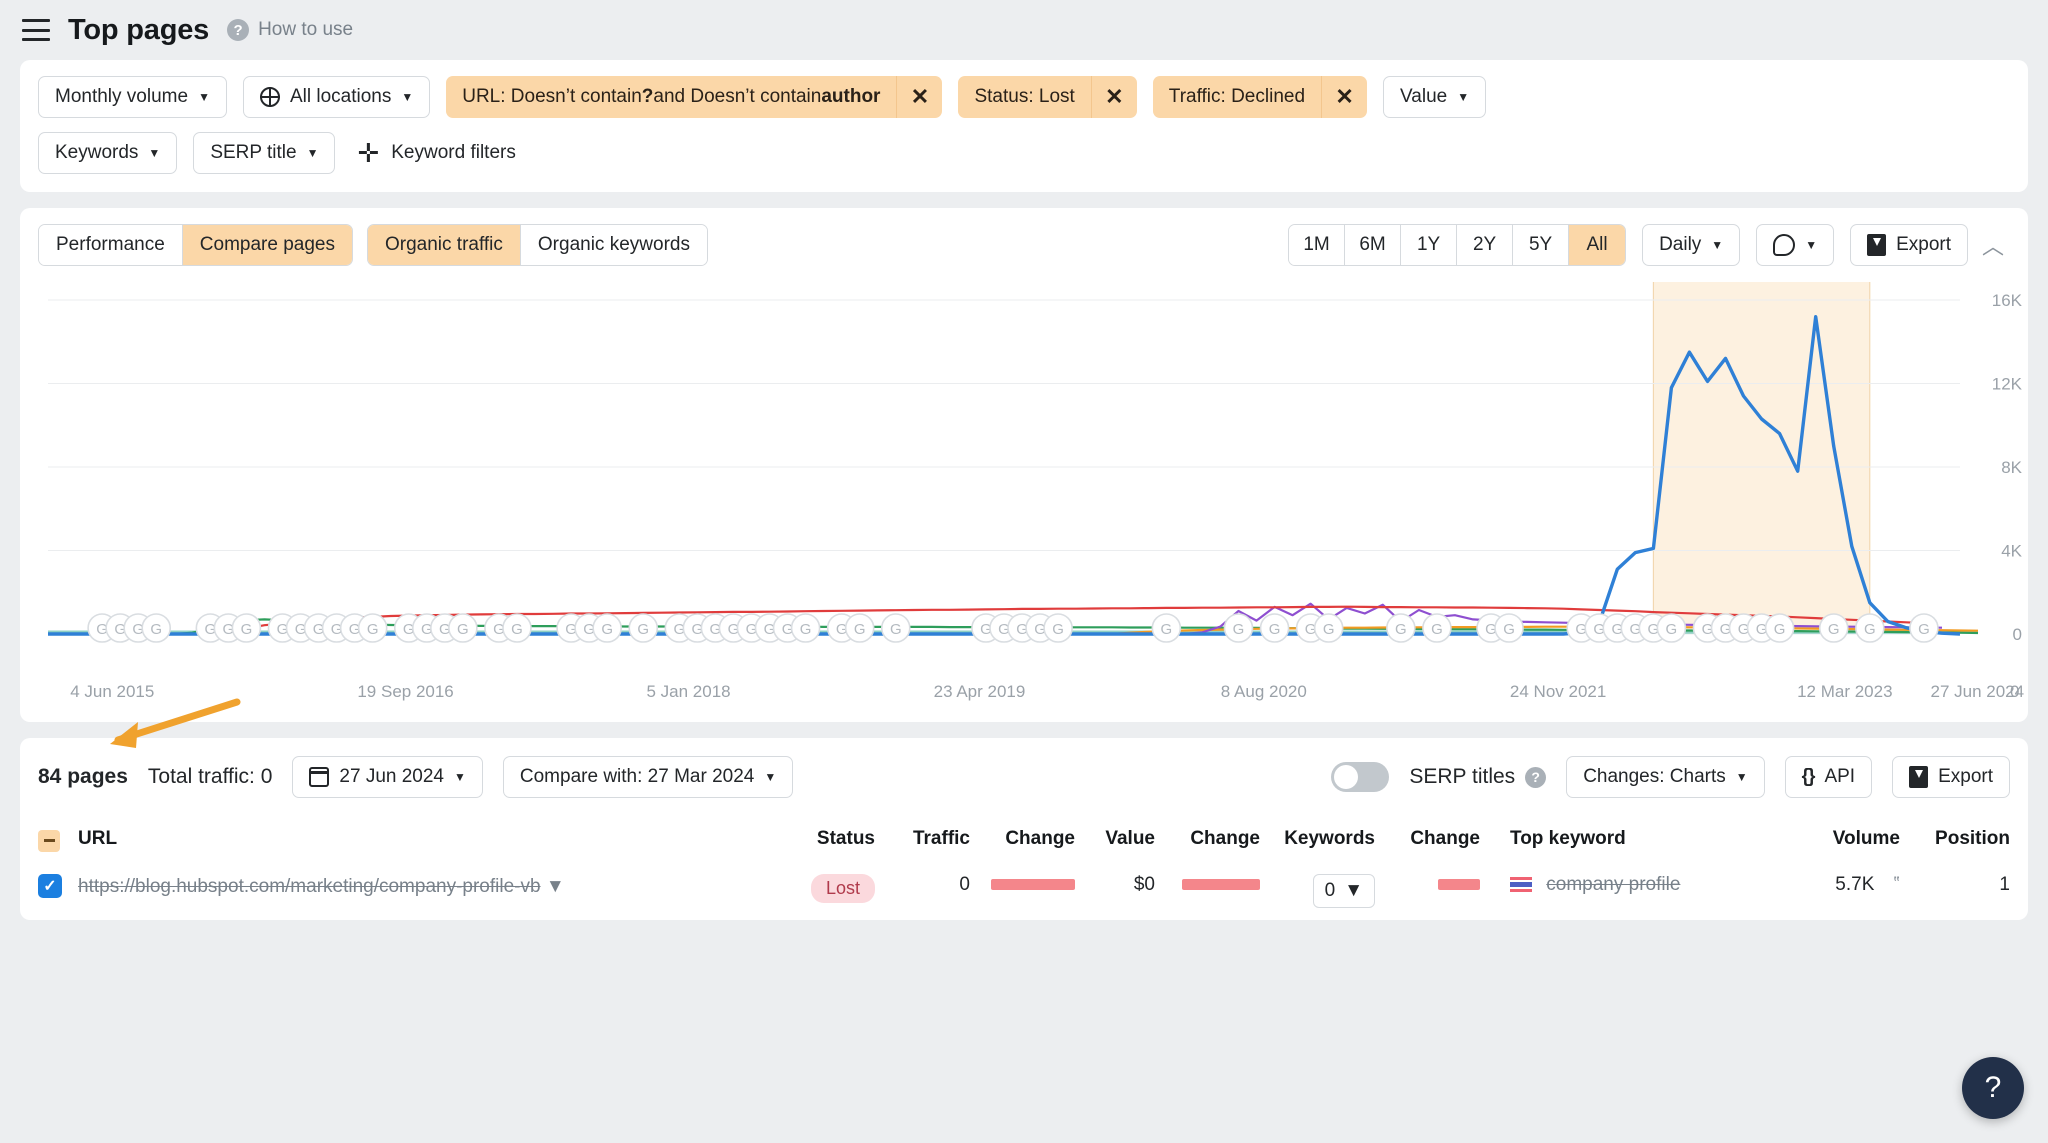  What do you see at coordinates (139, 29) in the screenshot?
I see `page-title: Top pages` at bounding box center [139, 29].